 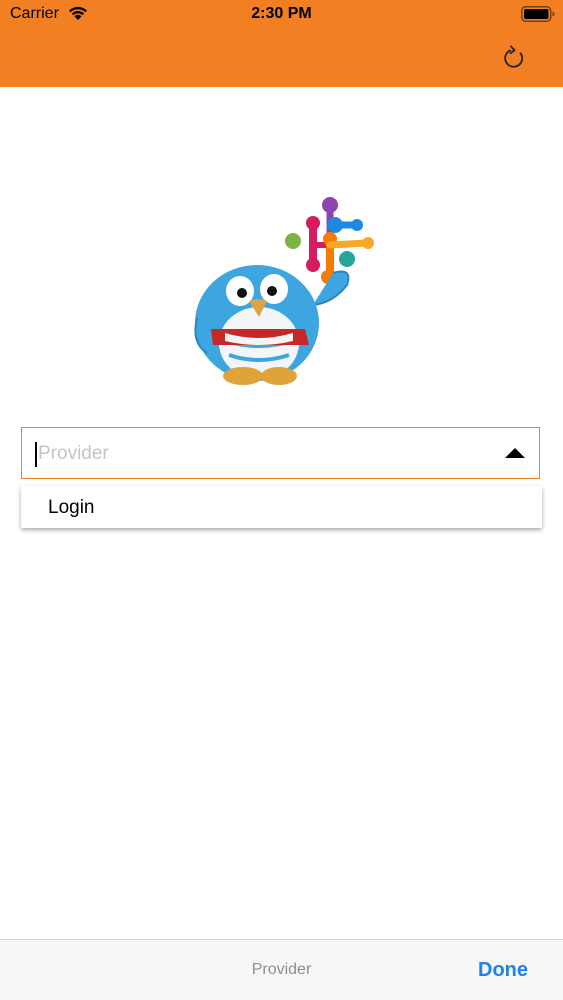 What do you see at coordinates (36, 454) in the screenshot?
I see `text-cursor` at bounding box center [36, 454].